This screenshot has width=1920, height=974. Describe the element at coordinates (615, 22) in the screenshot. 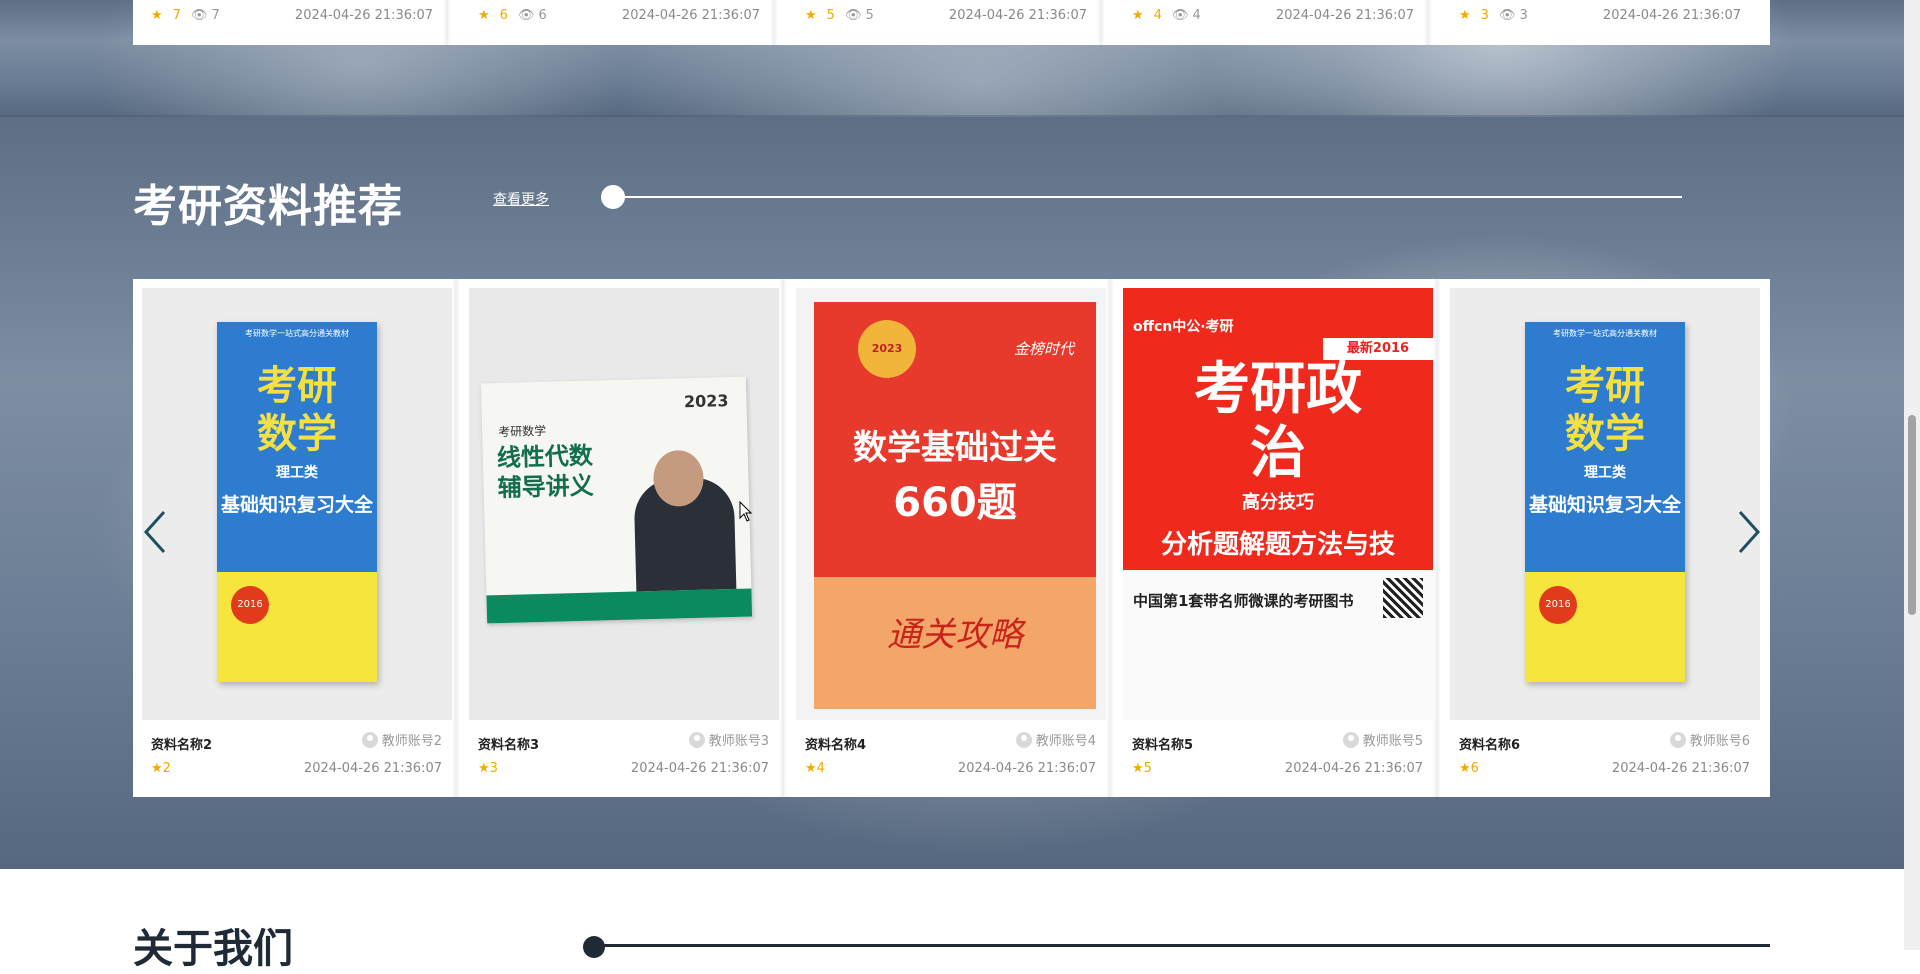

I see `top-card: ★ 6 👁 6 2024-04-26 21:36:07` at that location.